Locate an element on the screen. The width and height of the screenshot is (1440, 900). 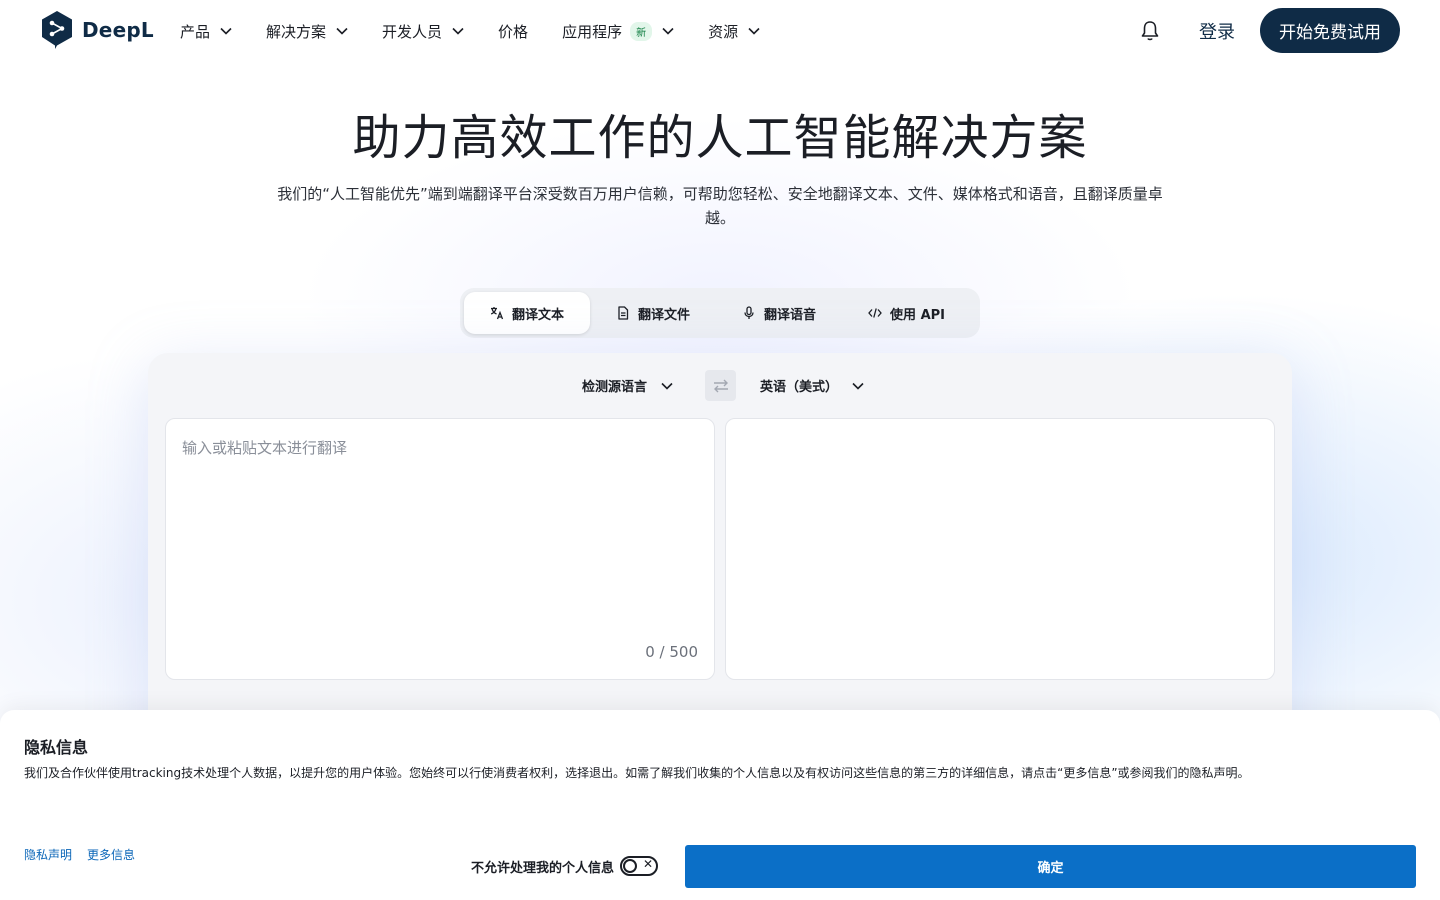
source-text-panel: 0 / 500 is located at coordinates (440, 549).